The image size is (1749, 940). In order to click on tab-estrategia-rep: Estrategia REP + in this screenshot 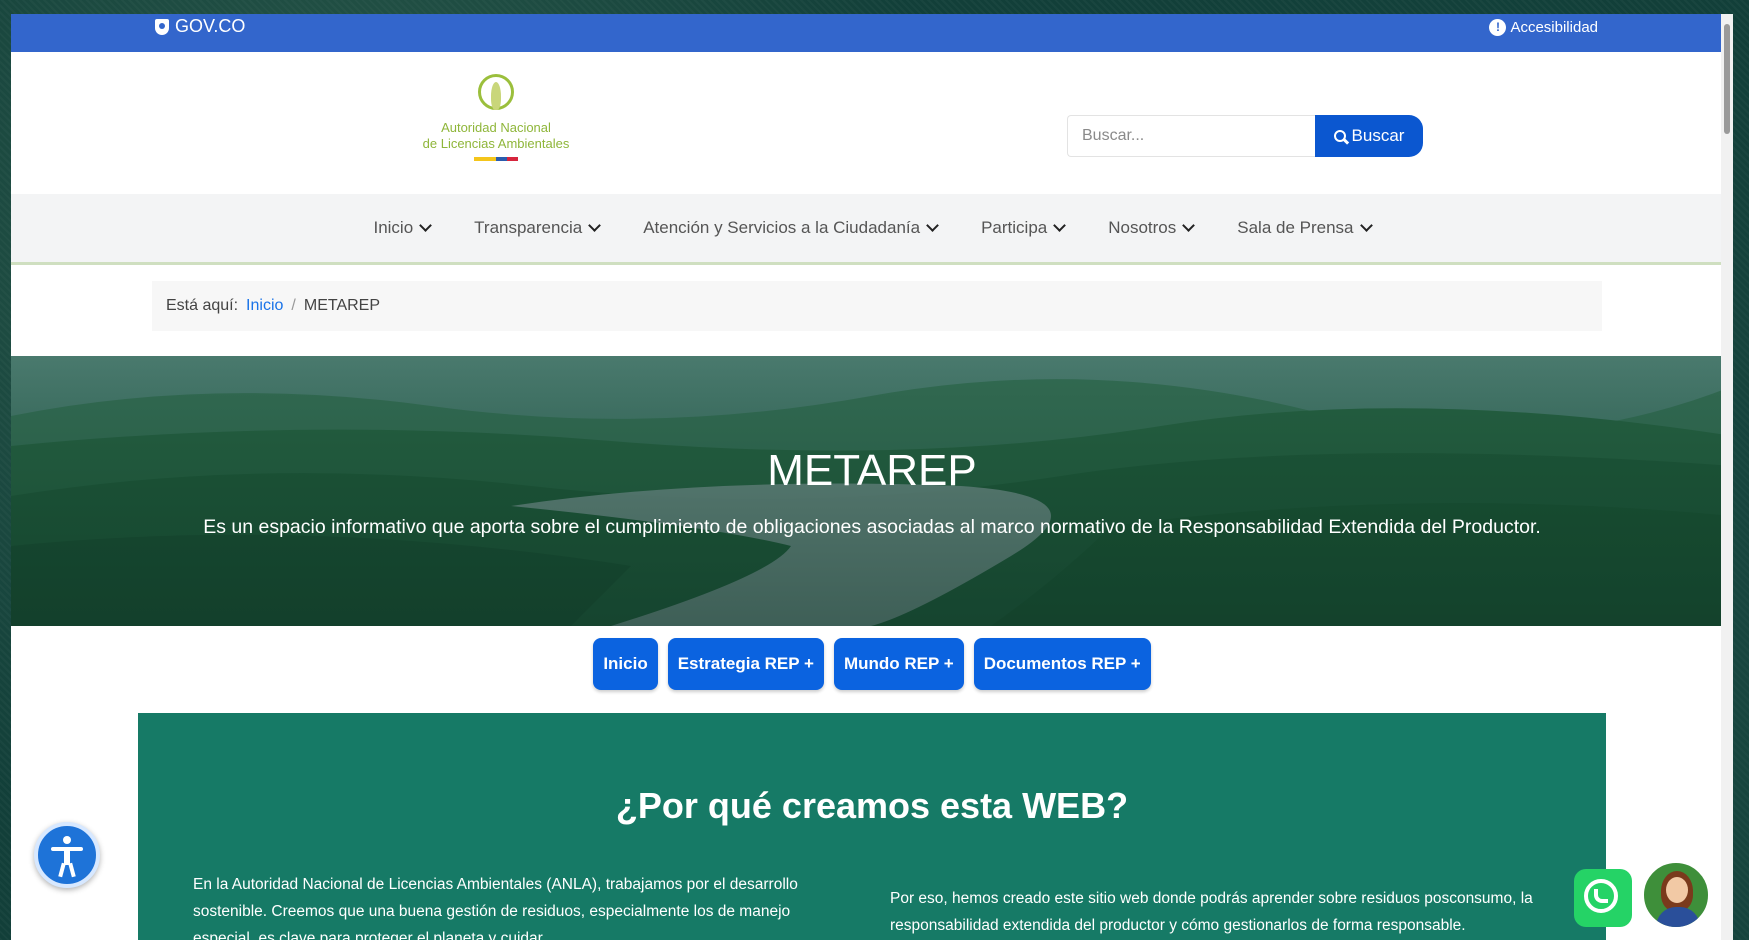, I will do `click(745, 664)`.